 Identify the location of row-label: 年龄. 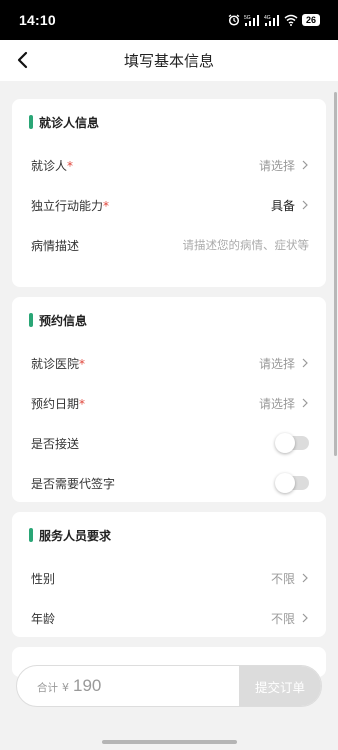
(43, 618).